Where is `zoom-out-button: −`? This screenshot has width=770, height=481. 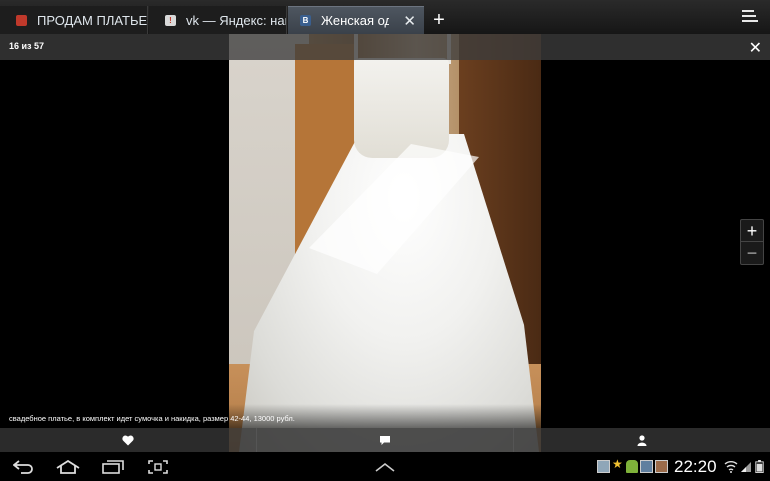
zoom-out-button: − is located at coordinates (752, 253).